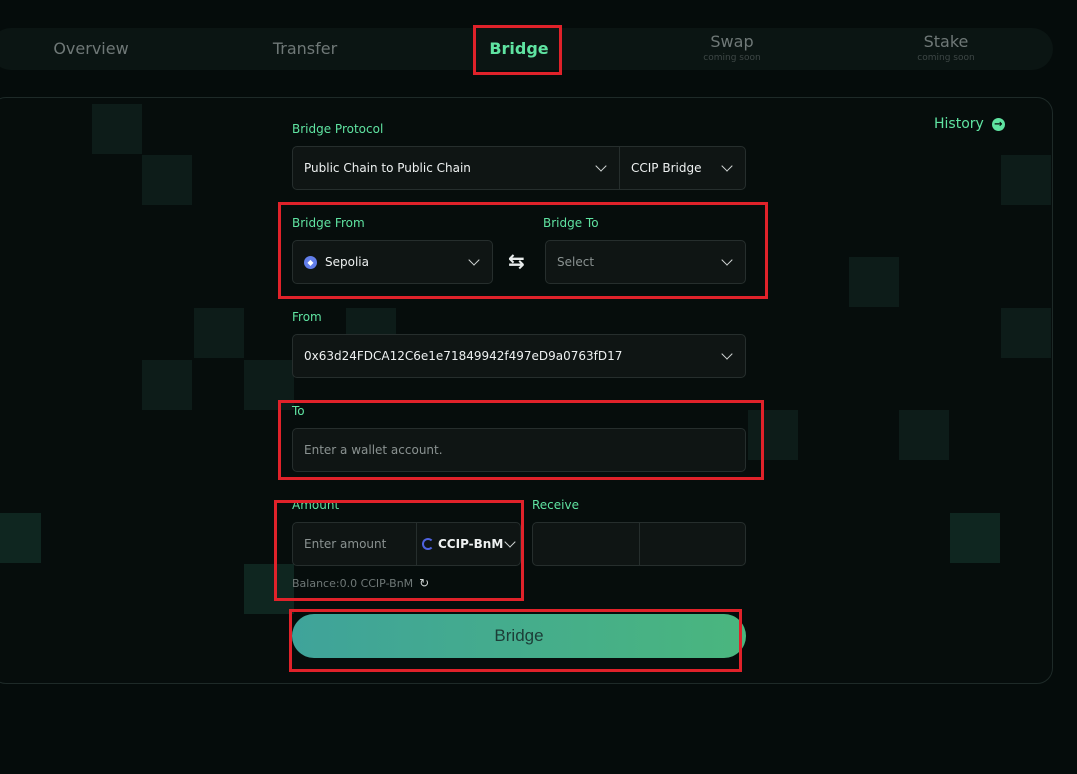 This screenshot has height=774, width=1077. What do you see at coordinates (645, 262) in the screenshot?
I see `bridge-to-select: Select` at bounding box center [645, 262].